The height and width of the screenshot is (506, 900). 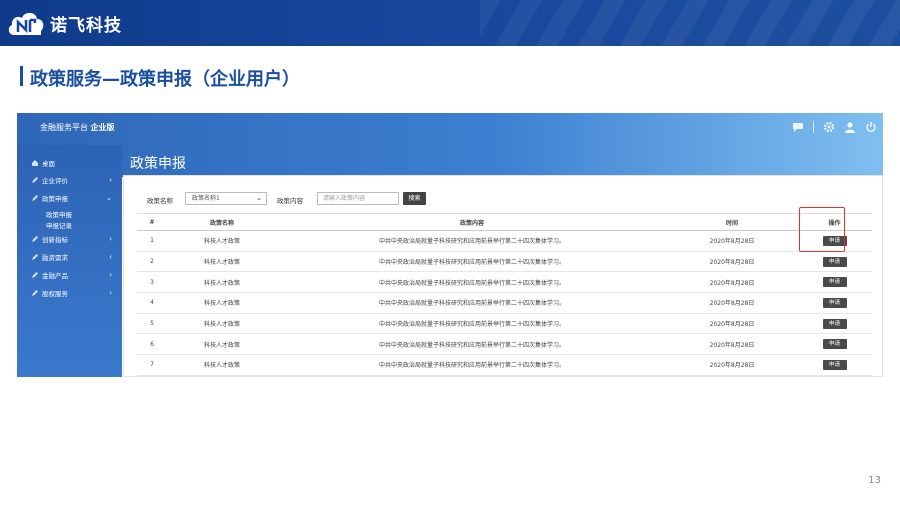 I want to click on user-icon, so click(x=850, y=127).